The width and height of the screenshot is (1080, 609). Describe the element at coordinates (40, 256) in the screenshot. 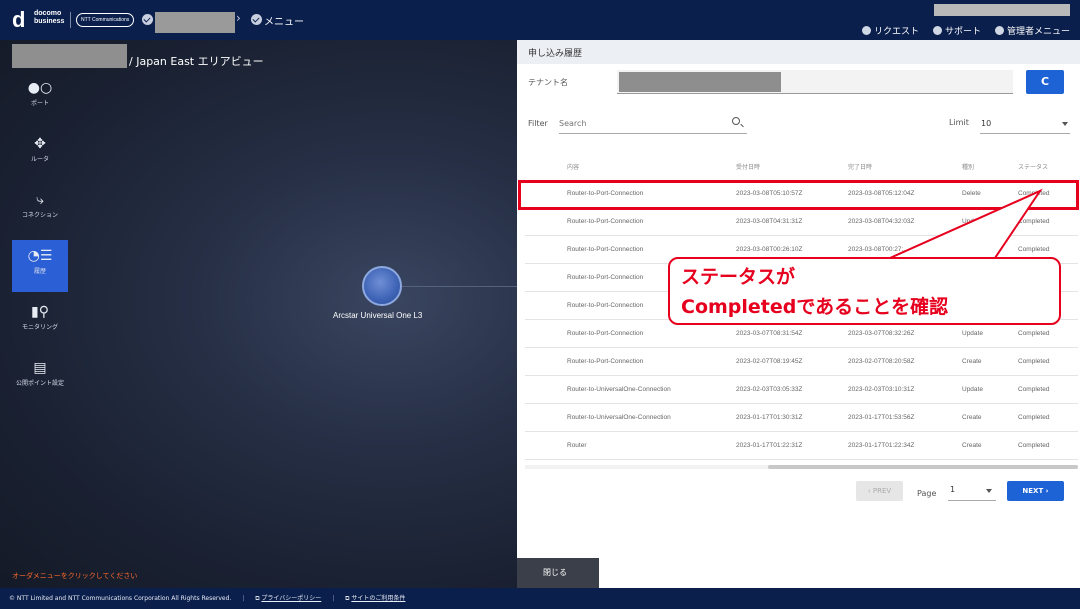

I see `history-icon: ◔☰` at that location.